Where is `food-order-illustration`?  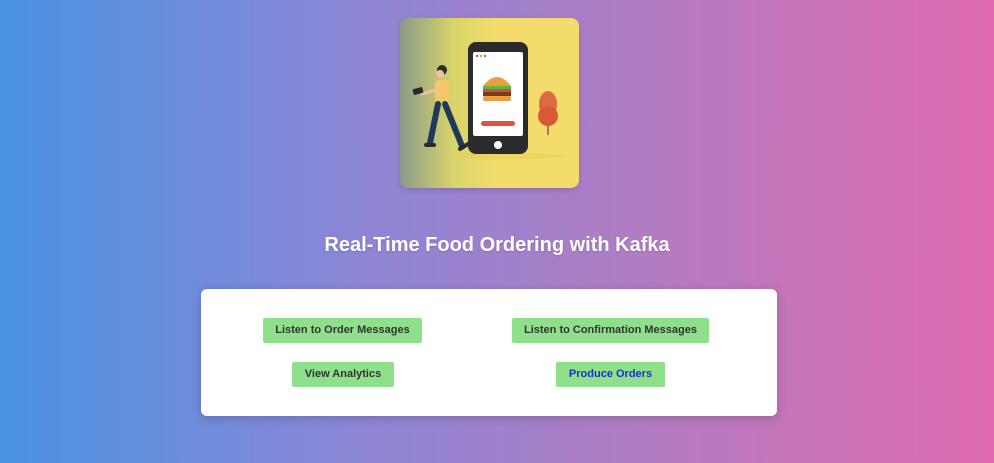 food-order-illustration is located at coordinates (488, 100).